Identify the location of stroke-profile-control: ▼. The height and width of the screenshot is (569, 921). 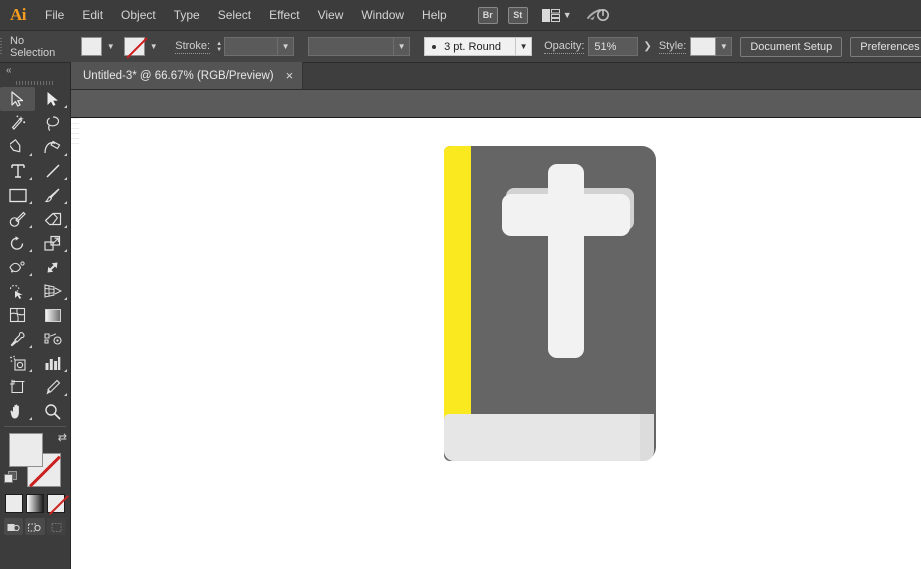
(359, 46).